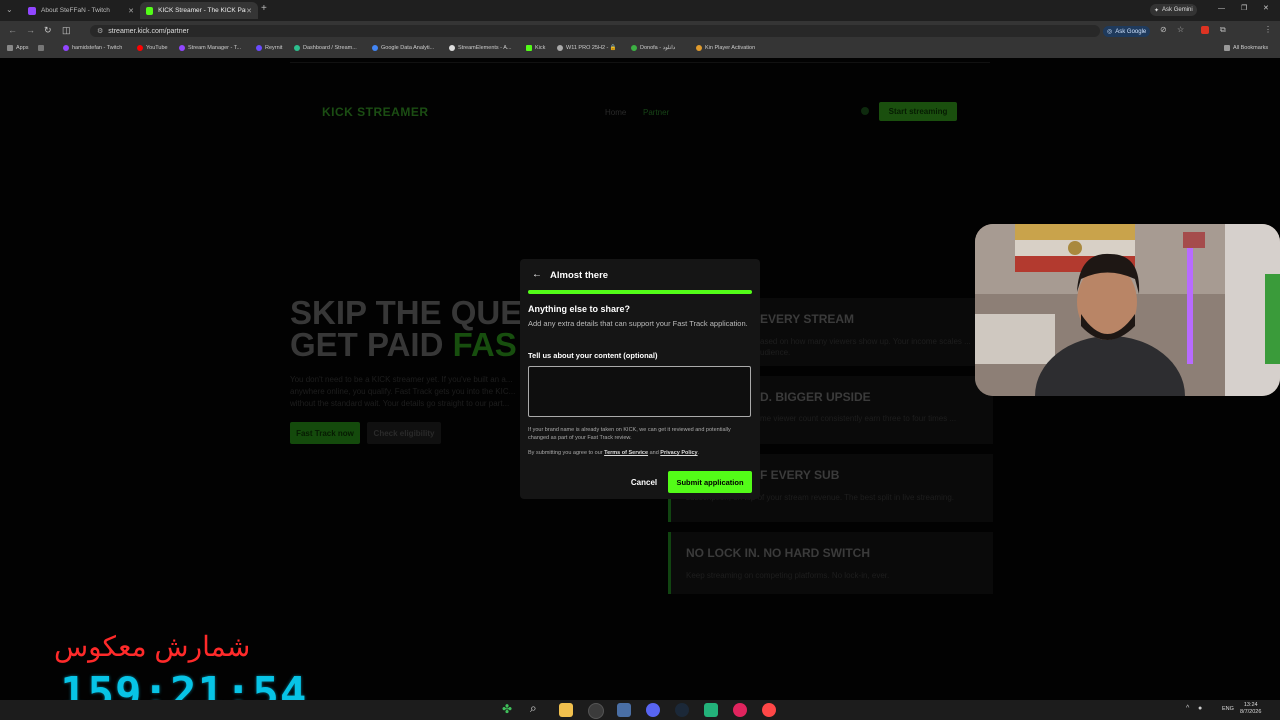 Image resolution: width=1280 pixels, height=720 pixels. What do you see at coordinates (710, 482) in the screenshot?
I see `submit-application-button: Submit application` at bounding box center [710, 482].